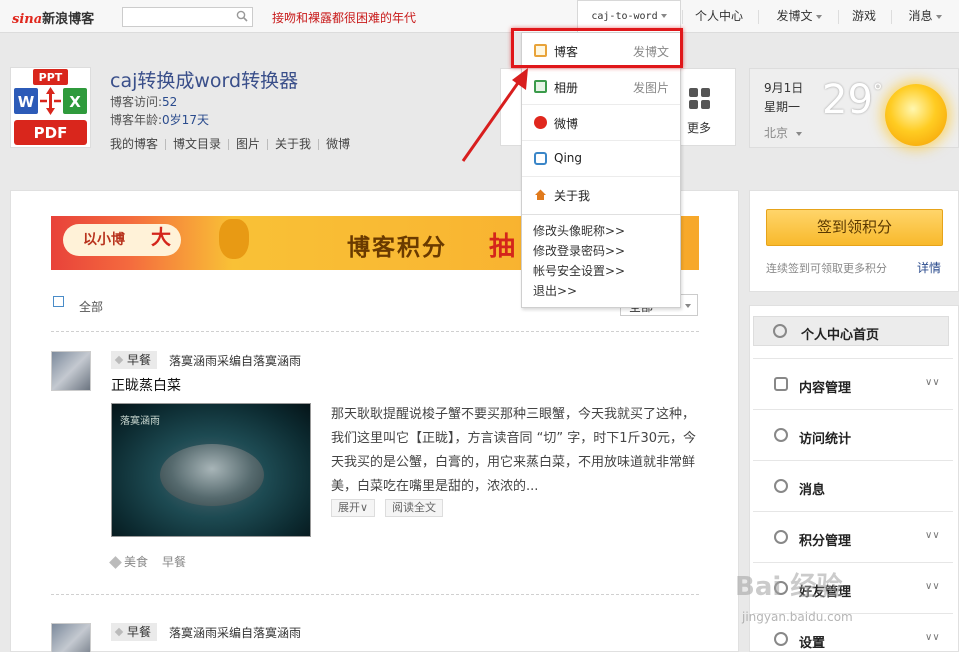 This screenshot has width=959, height=652. What do you see at coordinates (375, 594) in the screenshot?
I see `article-divider` at bounding box center [375, 594].